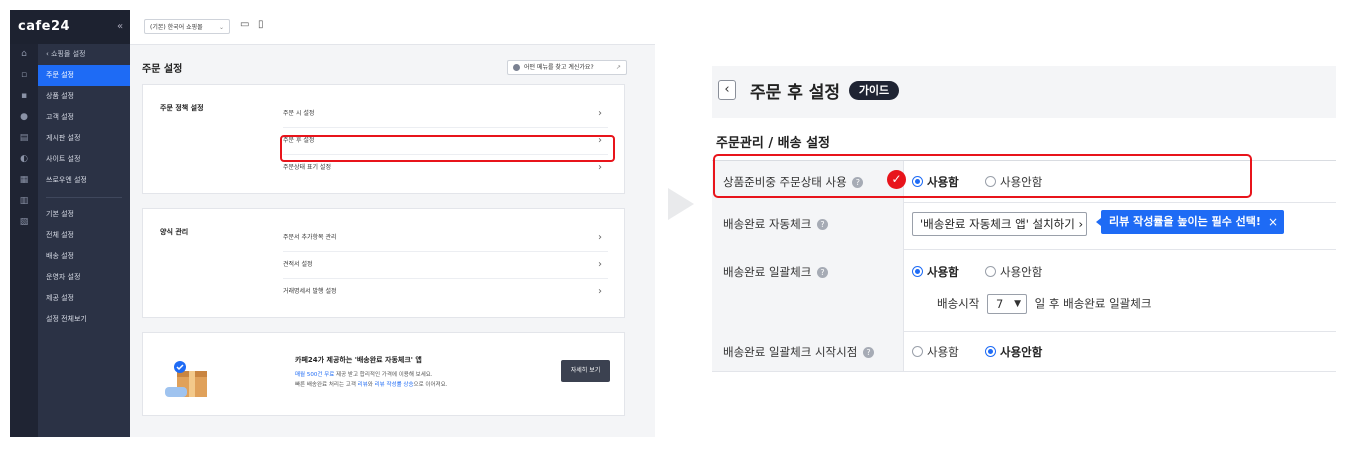 Image resolution: width=1353 pixels, height=452 pixels. What do you see at coordinates (1273, 222) in the screenshot?
I see `close-icon: ×` at bounding box center [1273, 222].